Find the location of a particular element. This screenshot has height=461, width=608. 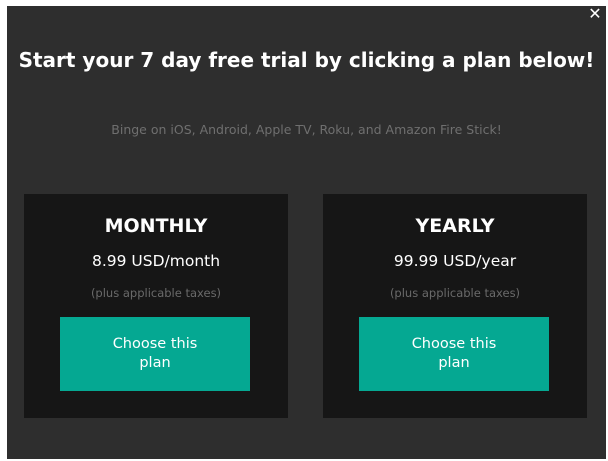

plan-name: MONTHLY is located at coordinates (156, 226).